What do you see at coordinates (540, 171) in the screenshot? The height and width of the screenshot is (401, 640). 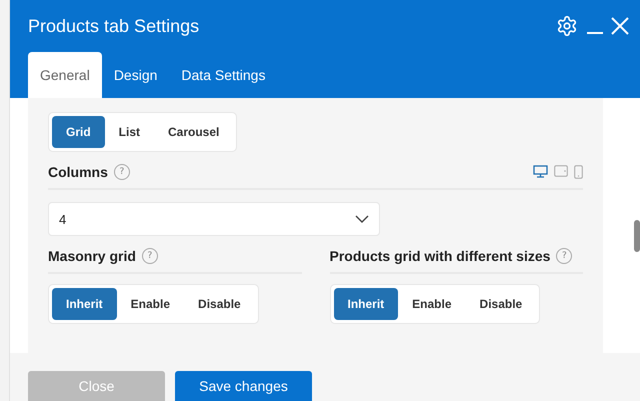 I see `desktop-icon` at bounding box center [540, 171].